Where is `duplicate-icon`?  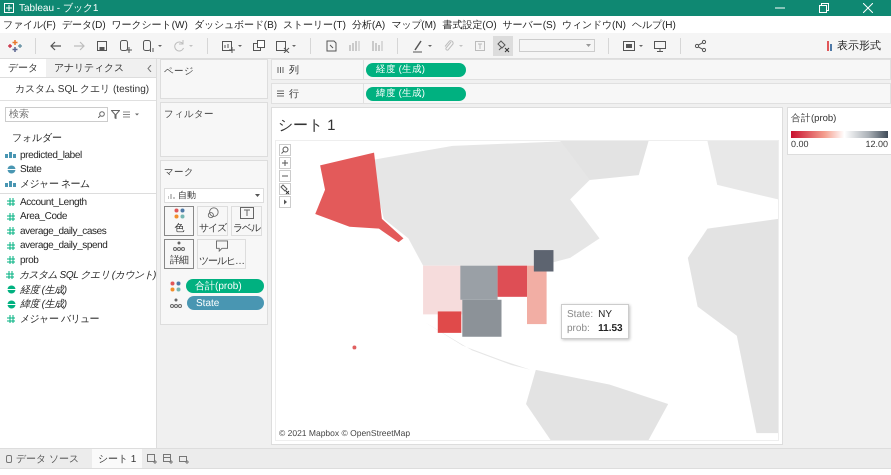 duplicate-icon is located at coordinates (259, 45).